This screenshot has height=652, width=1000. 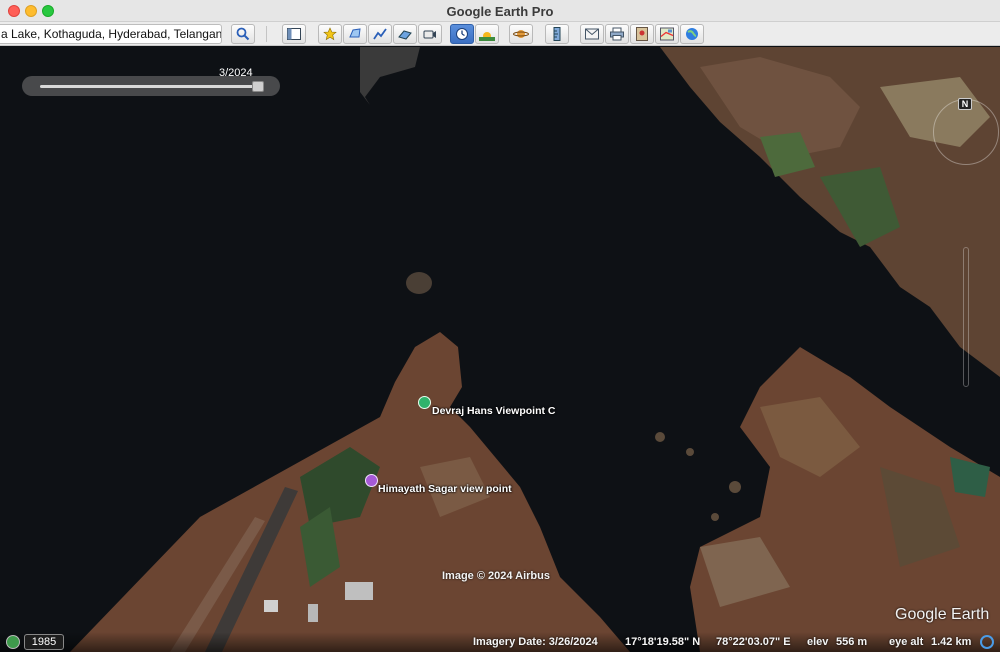 I want to click on placemark-pin-icon, so click(x=424, y=402).